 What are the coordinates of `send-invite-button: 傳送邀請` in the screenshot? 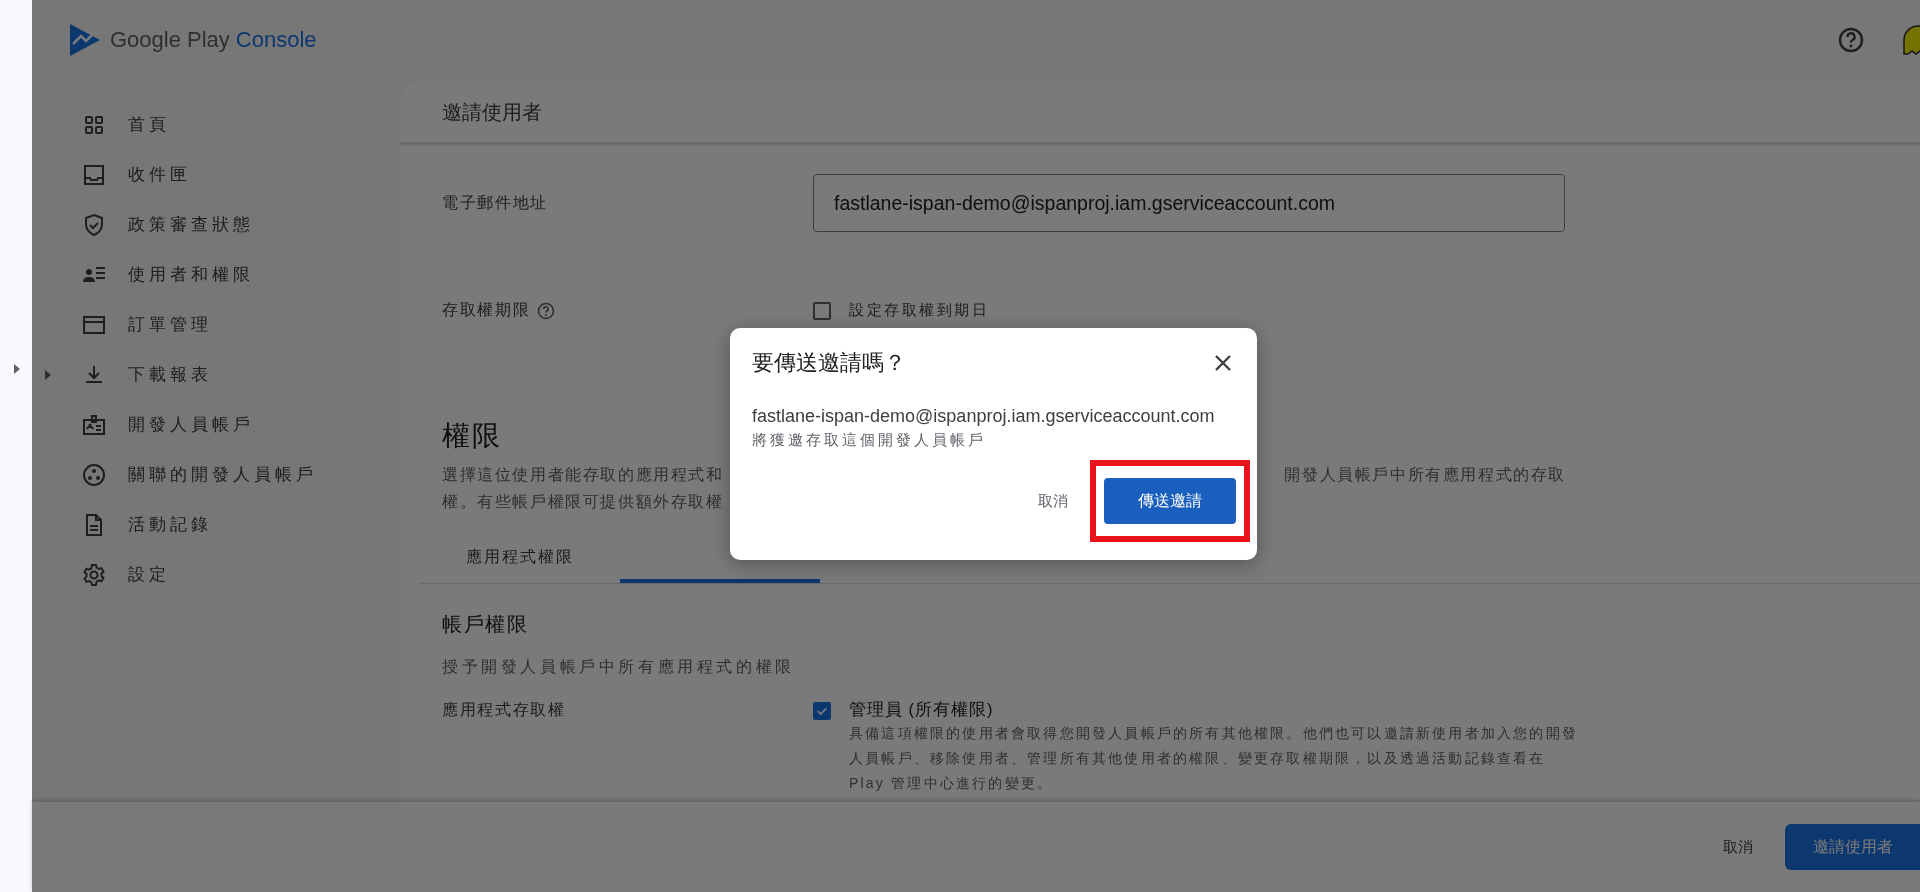 It's located at (1170, 501).